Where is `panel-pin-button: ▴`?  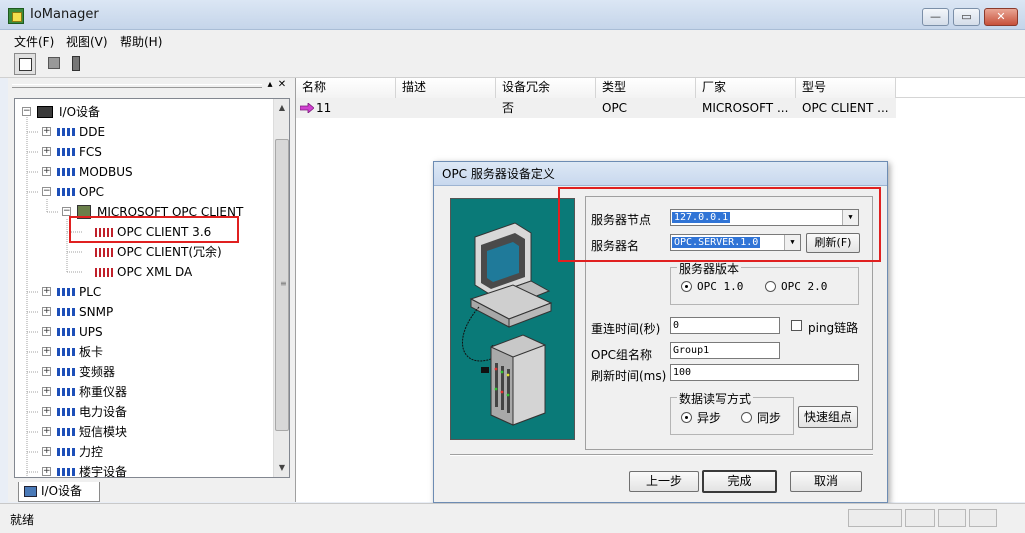 panel-pin-button: ▴ is located at coordinates (270, 85).